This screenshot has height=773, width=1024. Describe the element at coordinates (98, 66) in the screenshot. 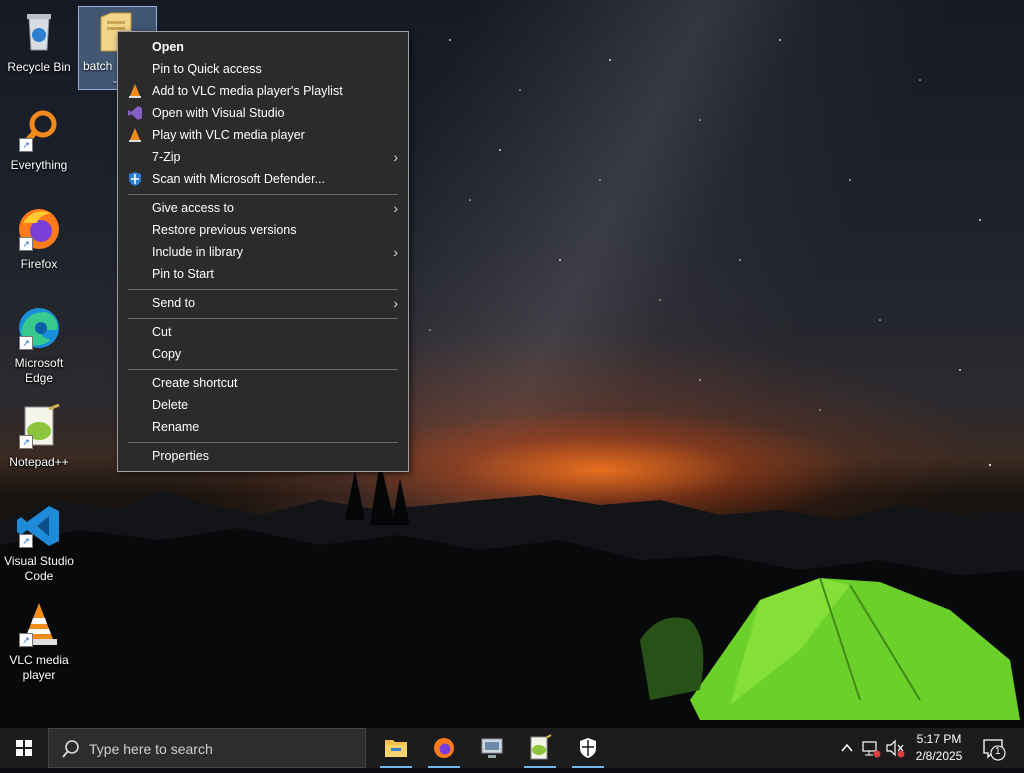

I see `desktop-icon-label: batch` at that location.